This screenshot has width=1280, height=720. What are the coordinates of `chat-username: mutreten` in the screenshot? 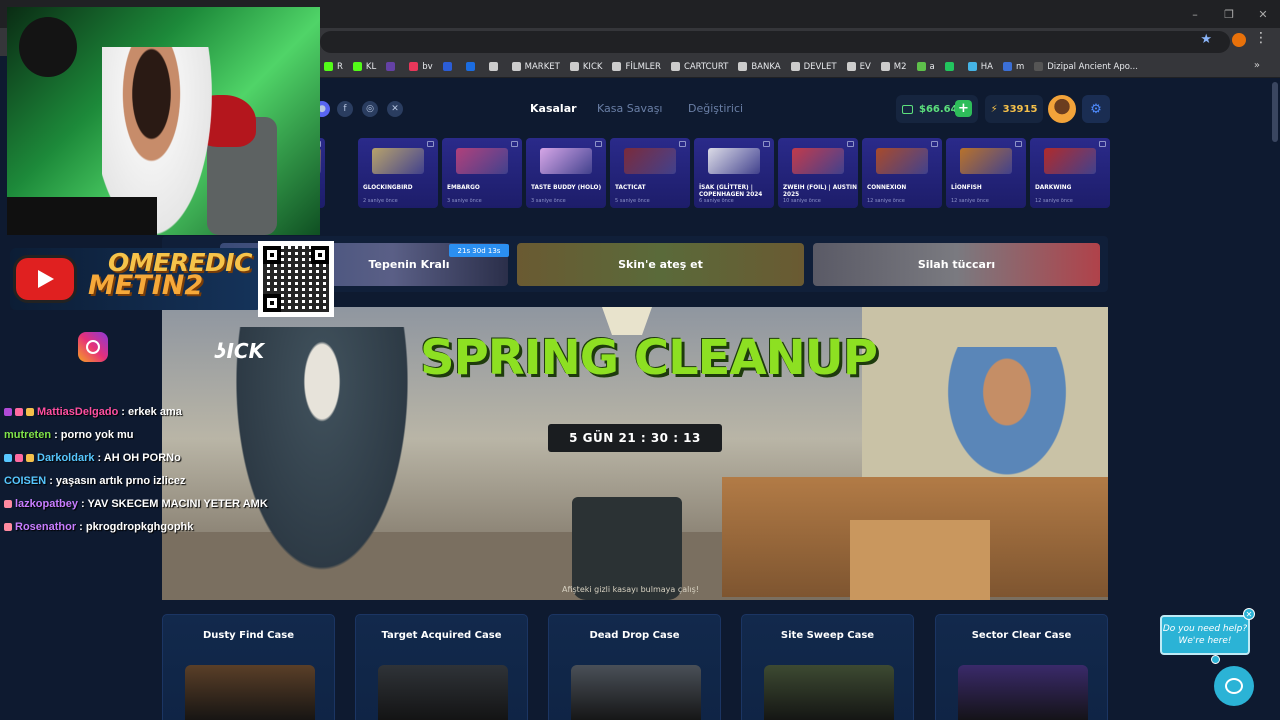 It's located at (28, 434).